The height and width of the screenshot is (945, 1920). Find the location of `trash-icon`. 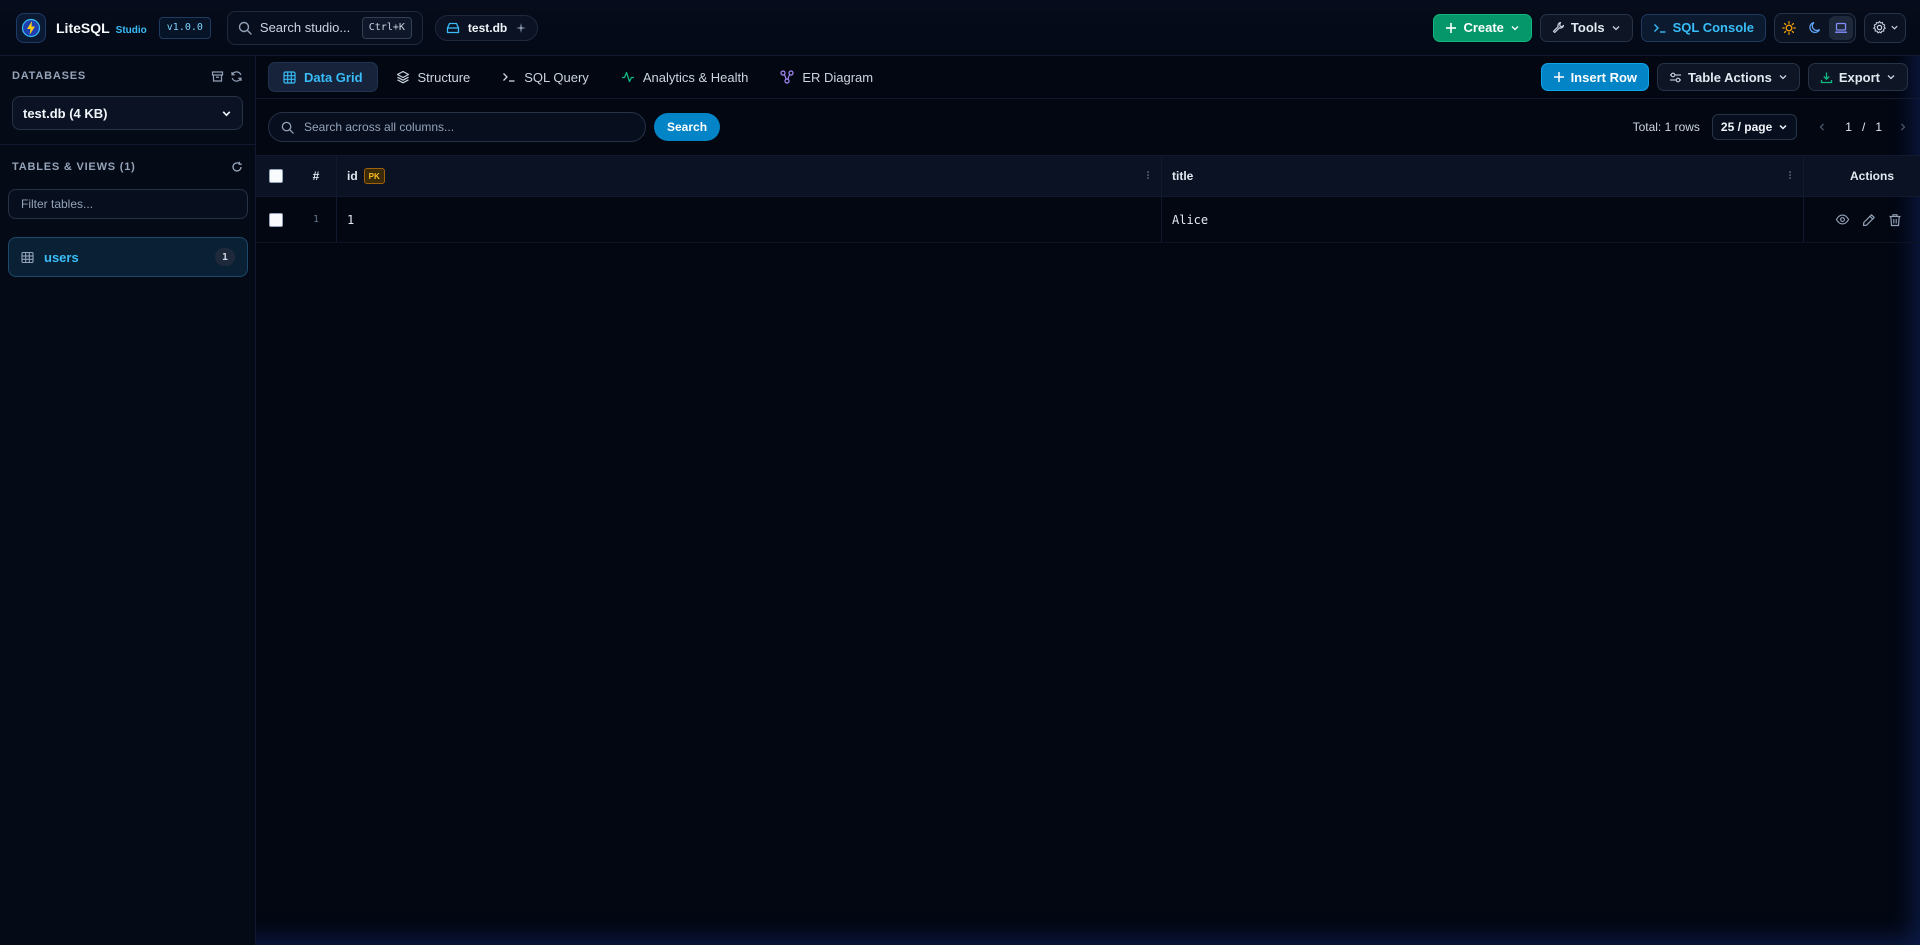

trash-icon is located at coordinates (1895, 220).